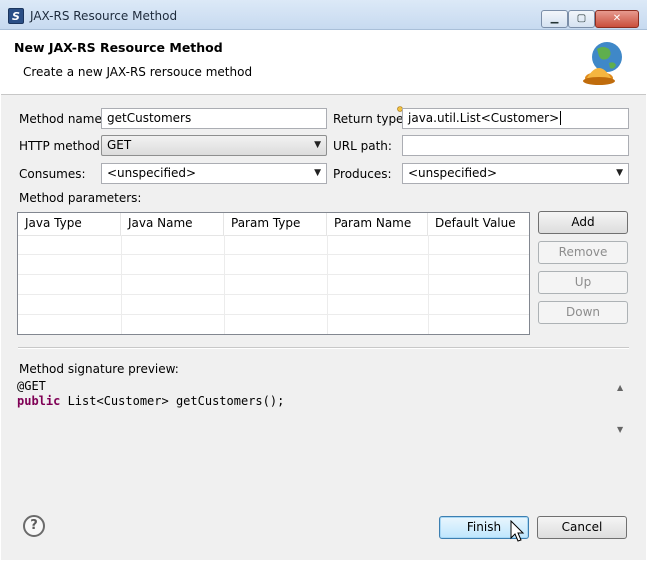  I want to click on cancel-button: Cancel, so click(582, 527).